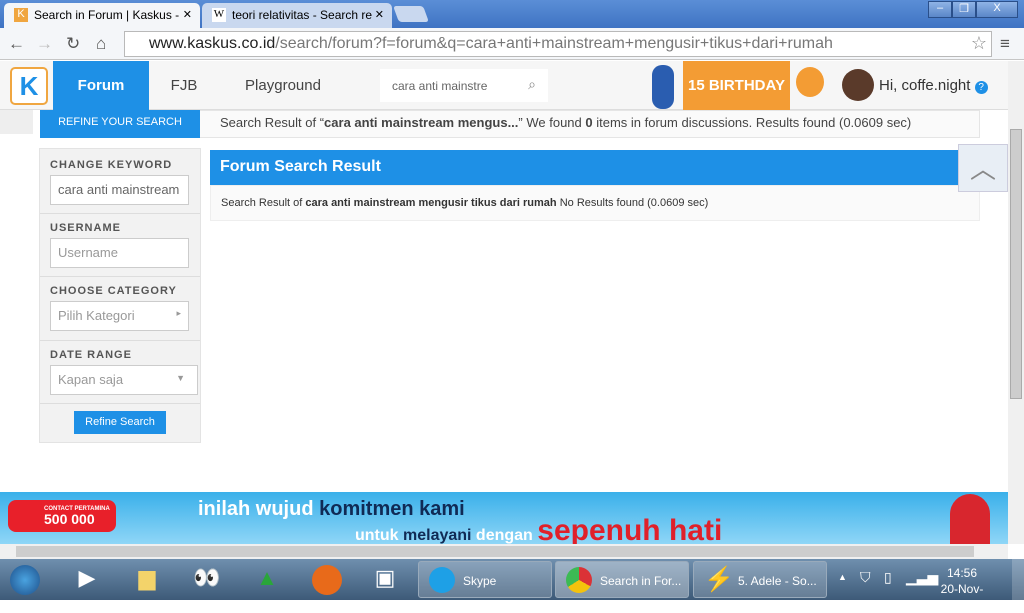  Describe the element at coordinates (85, 228) in the screenshot. I see `username-label: USERNAME` at that location.